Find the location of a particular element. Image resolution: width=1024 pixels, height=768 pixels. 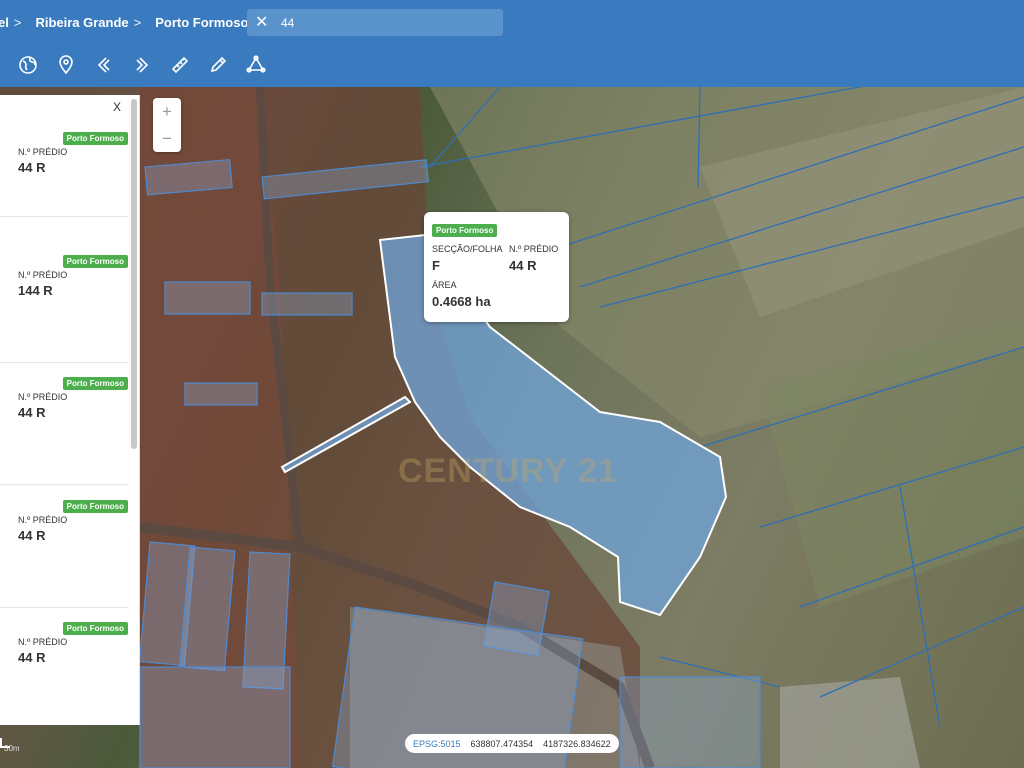

watermark-text: CENTURY 21 is located at coordinates (508, 471).